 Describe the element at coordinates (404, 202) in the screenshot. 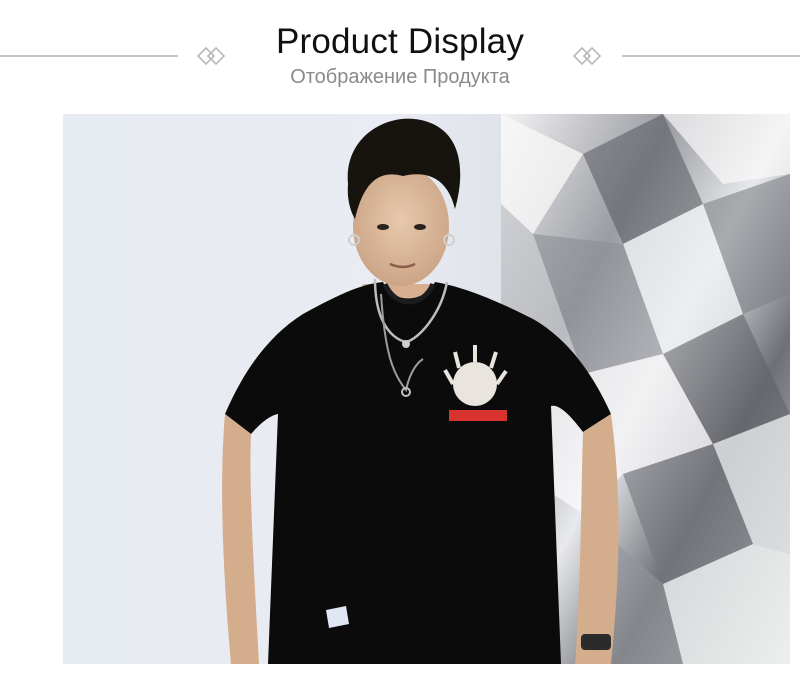

I see `model-head` at that location.